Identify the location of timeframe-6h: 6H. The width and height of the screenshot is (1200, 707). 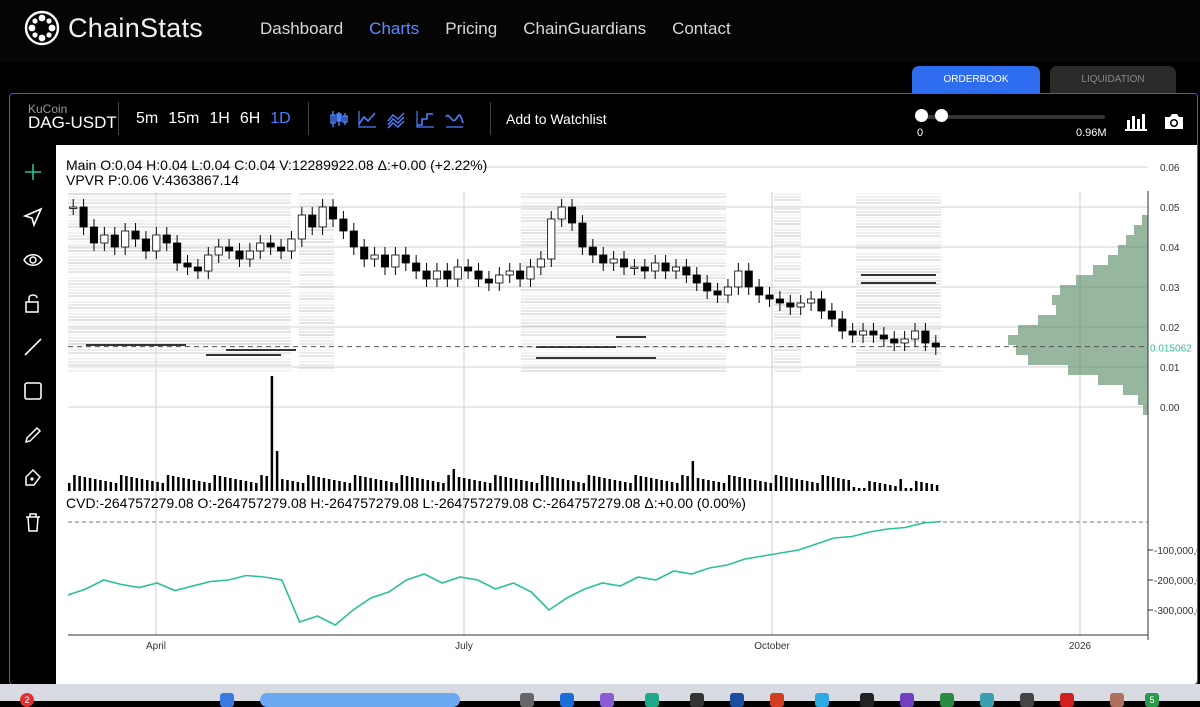
(250, 119).